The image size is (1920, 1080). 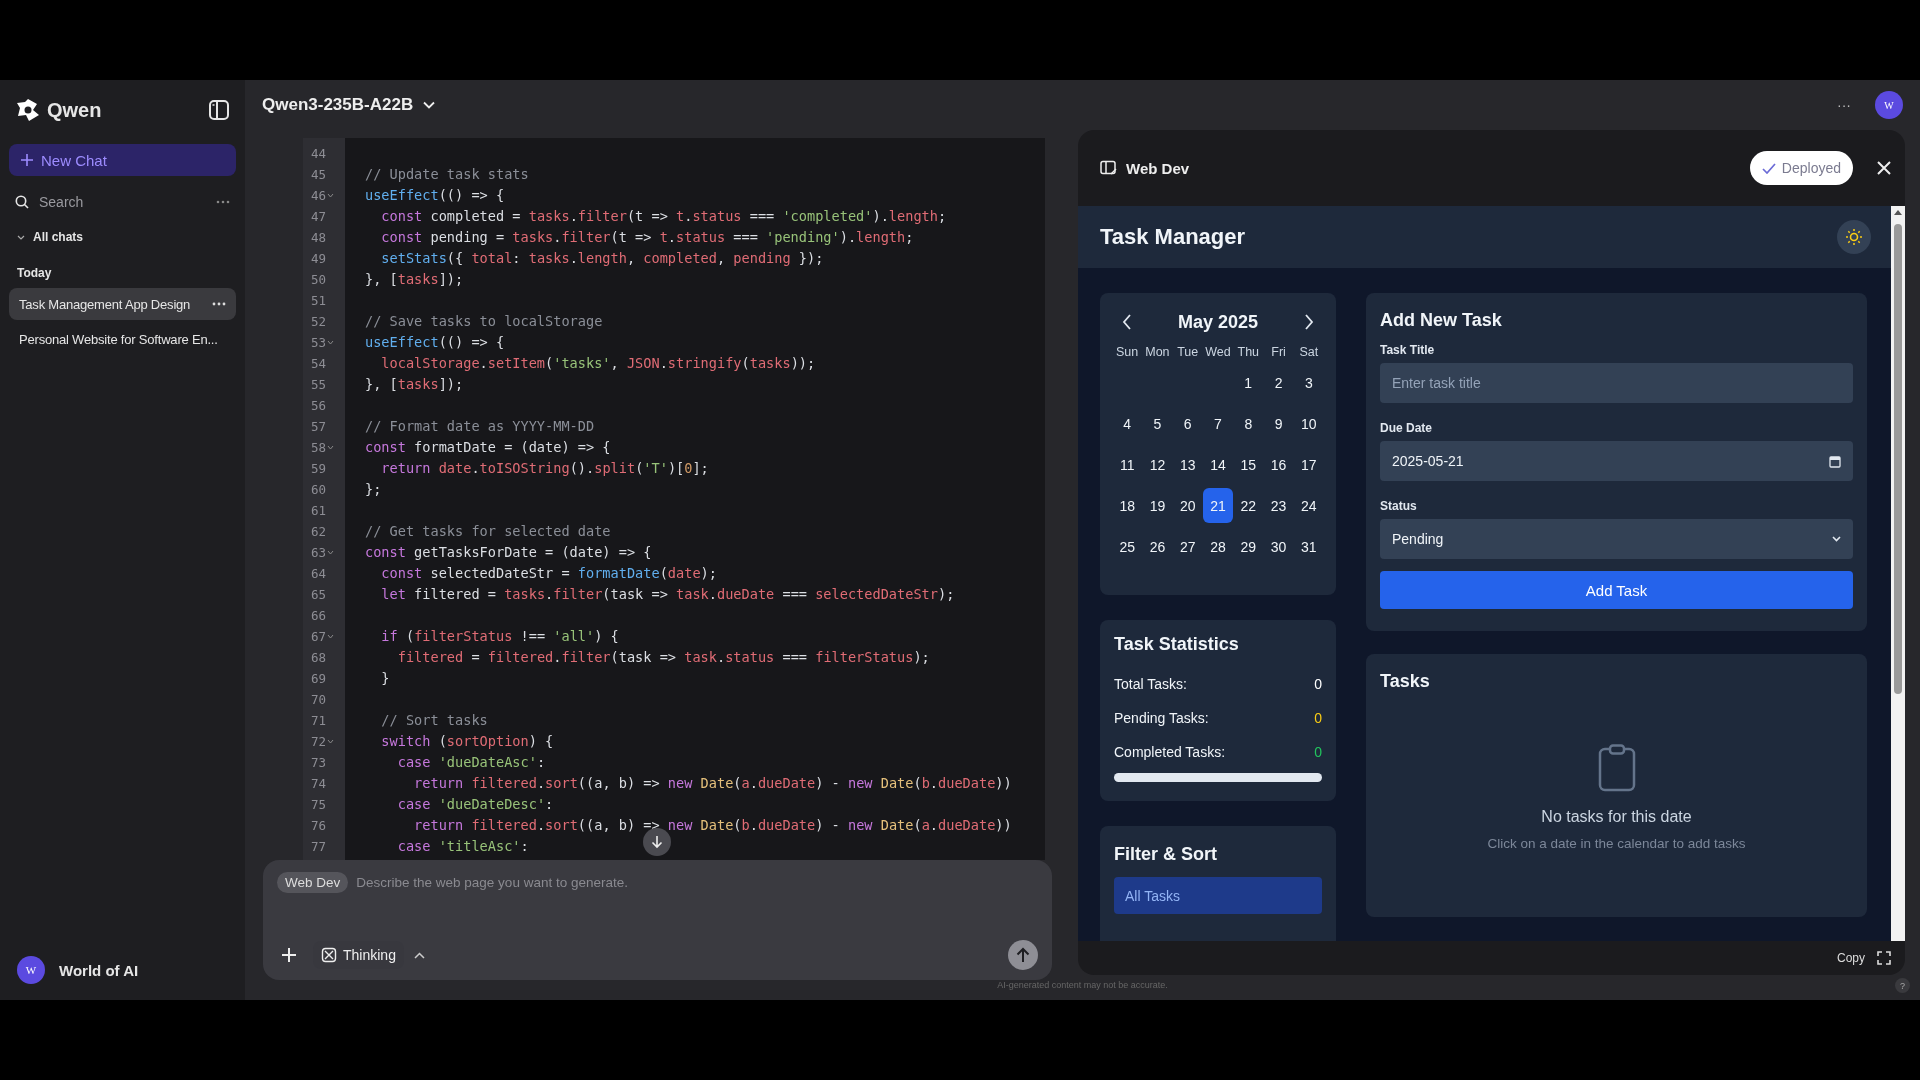 I want to click on theme-toggle-button, so click(x=1854, y=237).